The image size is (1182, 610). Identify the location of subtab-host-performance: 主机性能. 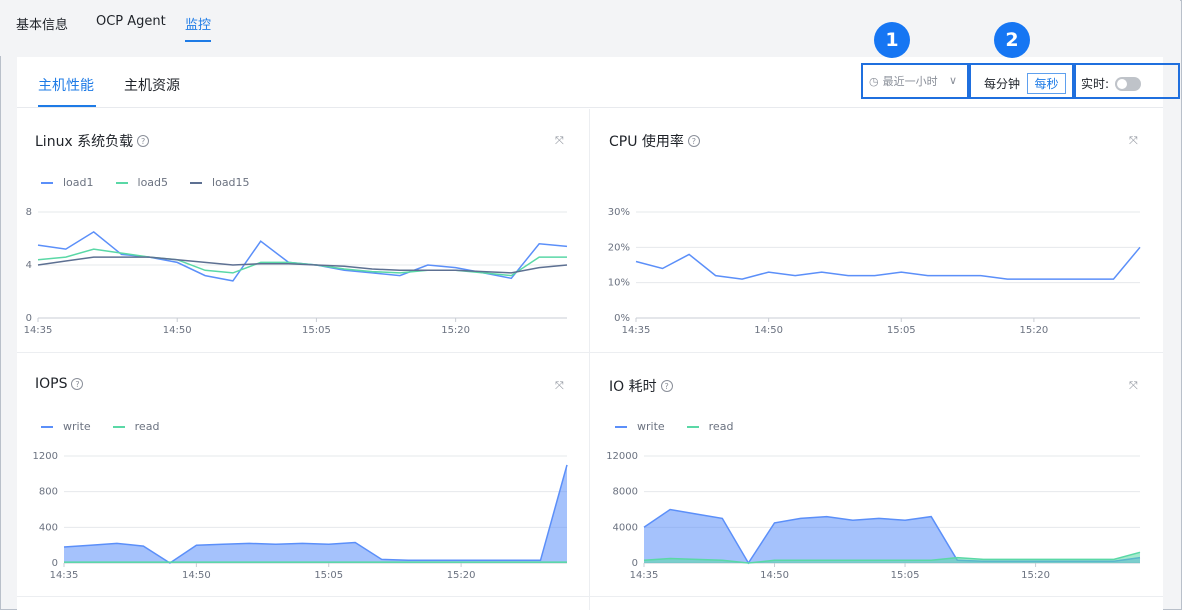
(66, 85).